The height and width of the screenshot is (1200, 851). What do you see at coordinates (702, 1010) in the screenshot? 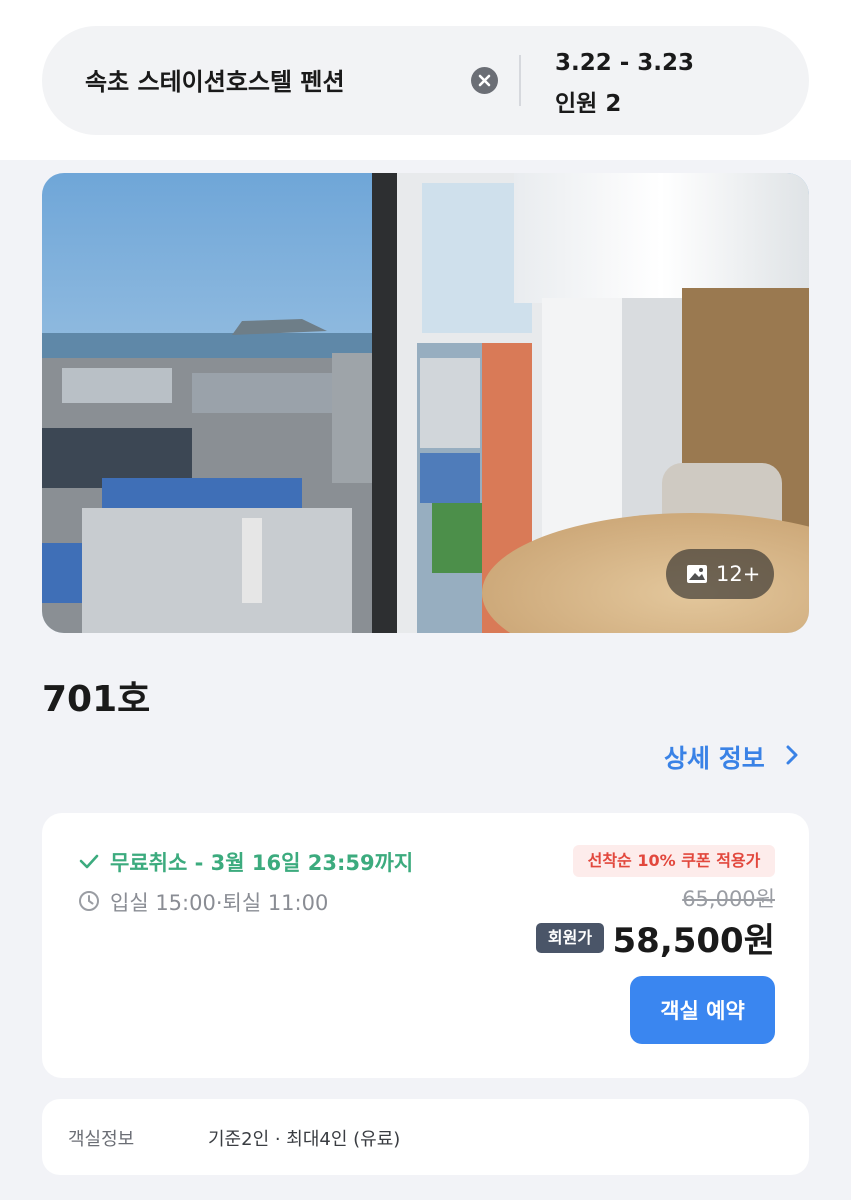
I see `book-room-button: 객실 예약` at bounding box center [702, 1010].